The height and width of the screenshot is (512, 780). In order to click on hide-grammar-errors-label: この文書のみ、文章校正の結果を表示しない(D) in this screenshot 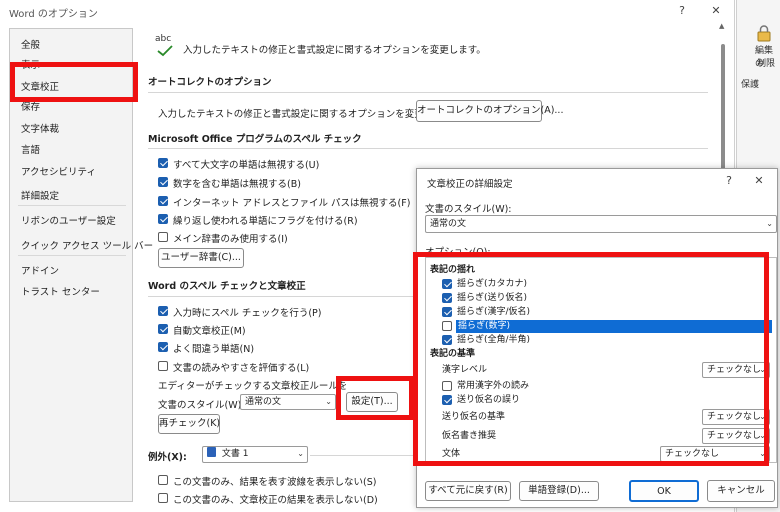, I will do `click(275, 500)`.